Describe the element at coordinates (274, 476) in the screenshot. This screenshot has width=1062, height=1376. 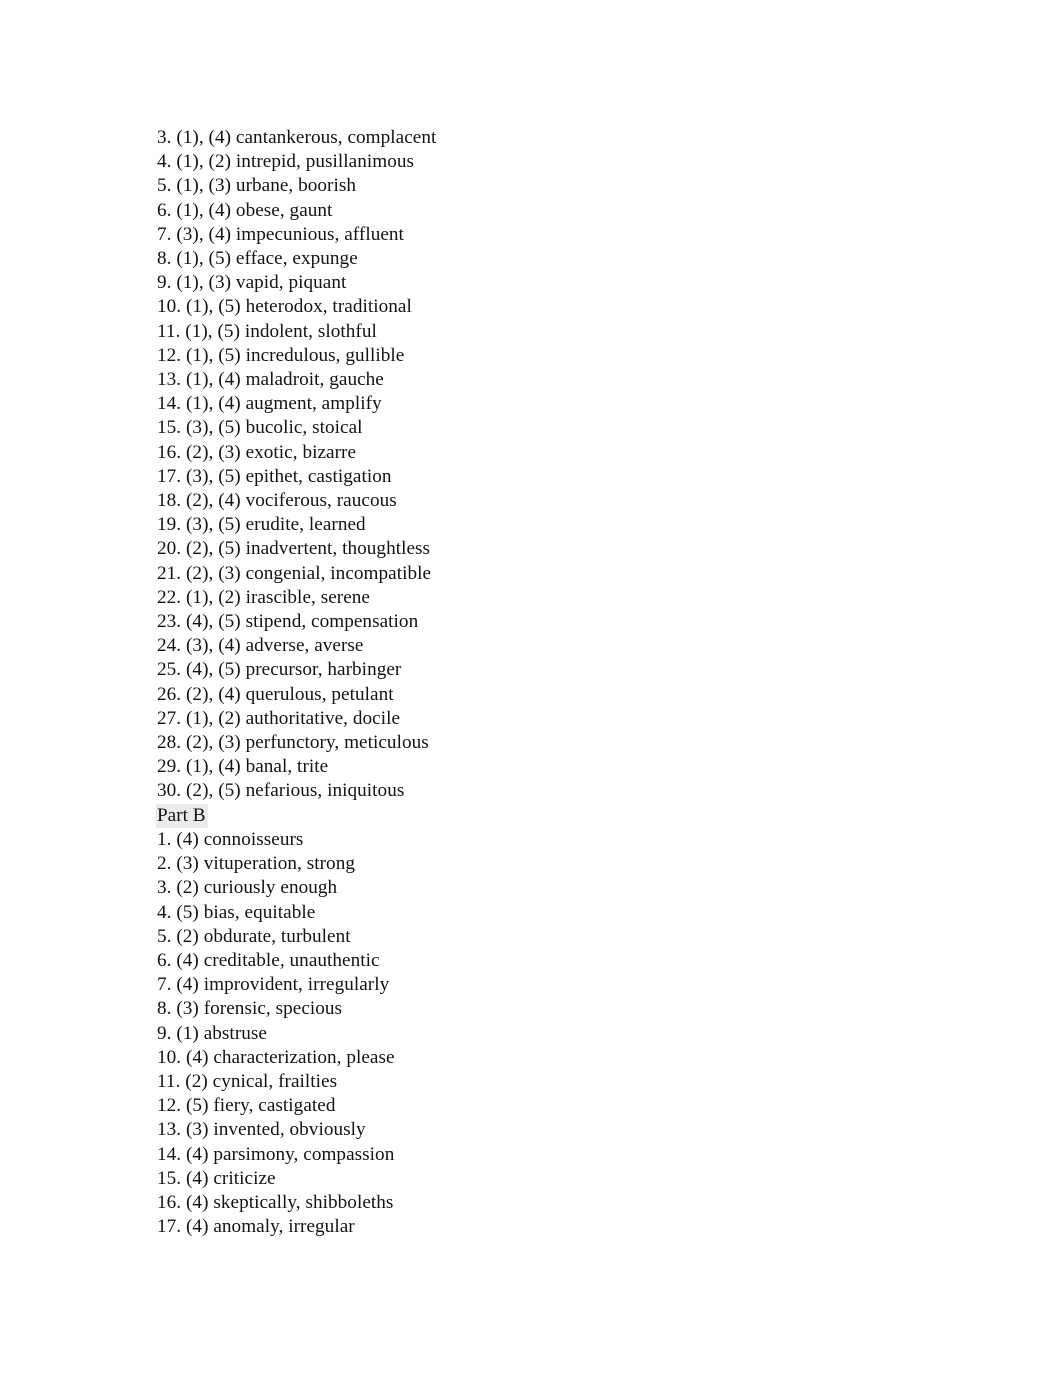
I see `answer-line: 17. (3), (5) epithet, castigation` at that location.